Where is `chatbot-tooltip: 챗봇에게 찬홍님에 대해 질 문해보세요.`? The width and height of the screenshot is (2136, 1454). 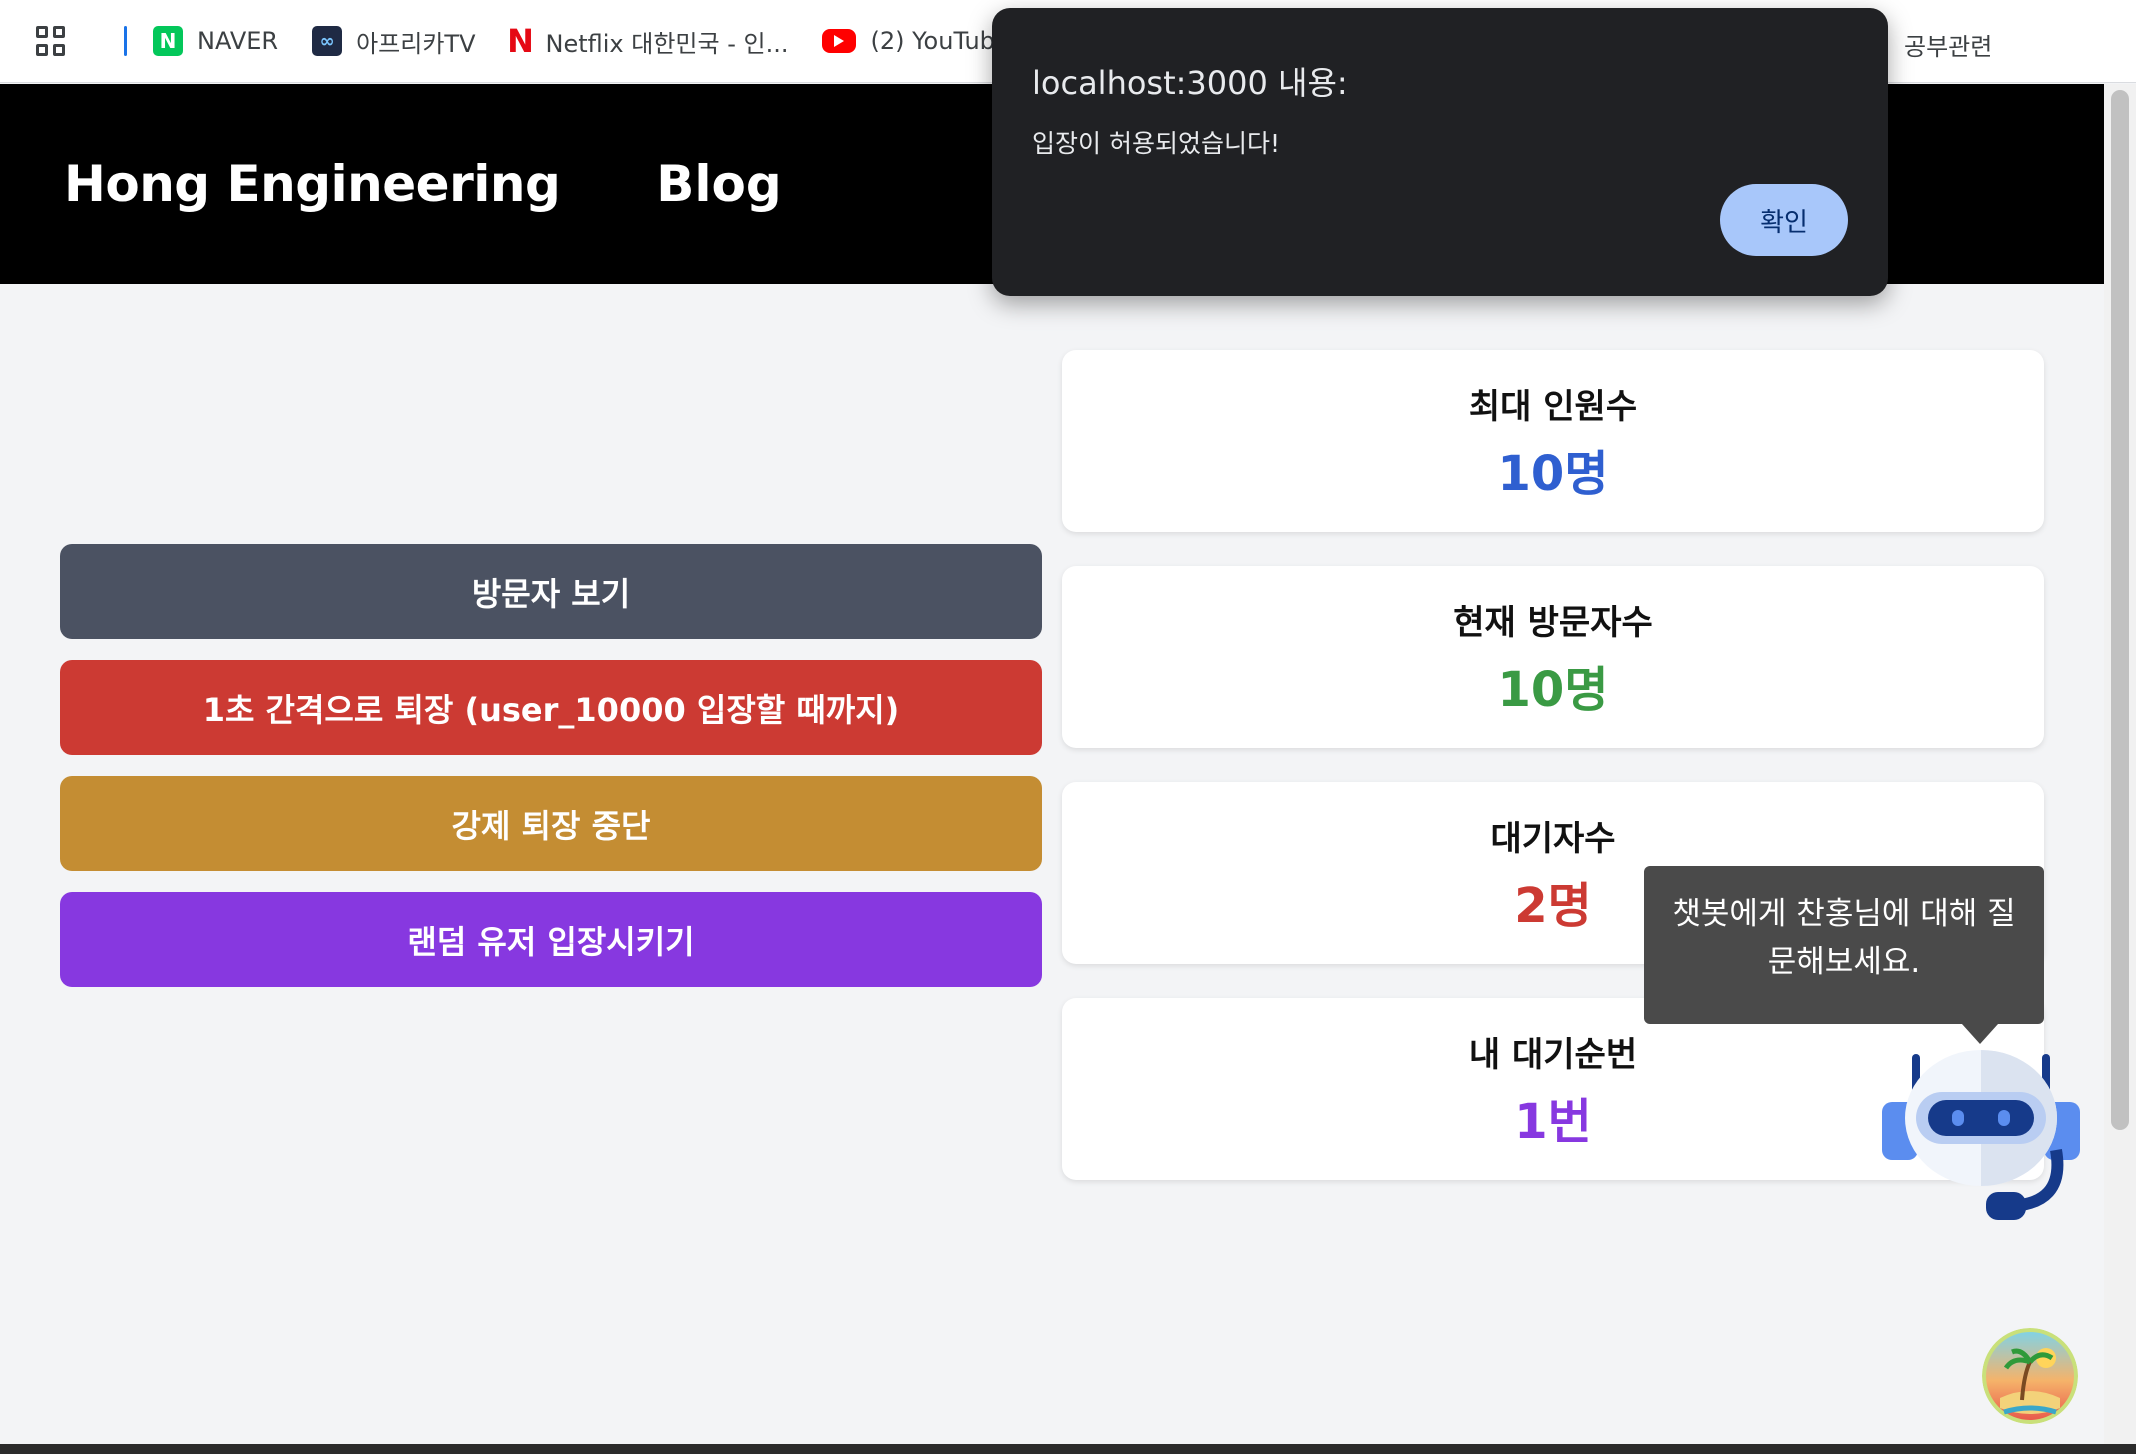 chatbot-tooltip: 챗봇에게 찬홍님에 대해 질 문해보세요. is located at coordinates (1844, 955).